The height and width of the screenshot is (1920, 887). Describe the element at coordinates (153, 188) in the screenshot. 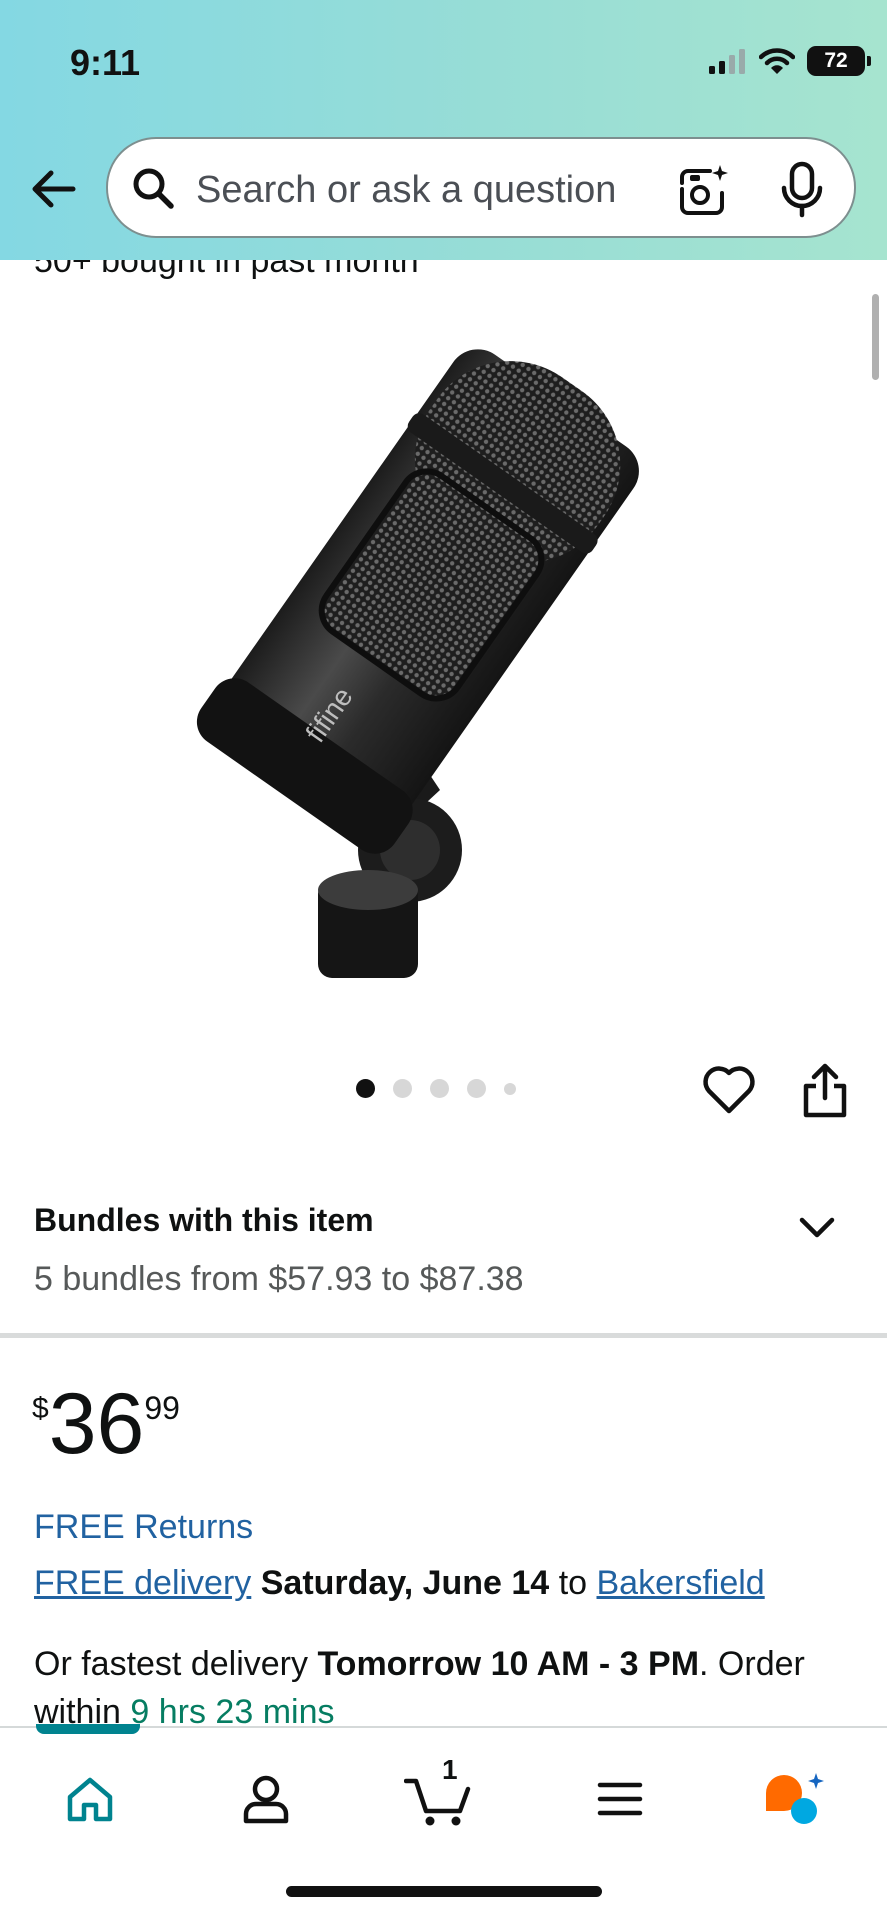

I see `search-icon` at that location.